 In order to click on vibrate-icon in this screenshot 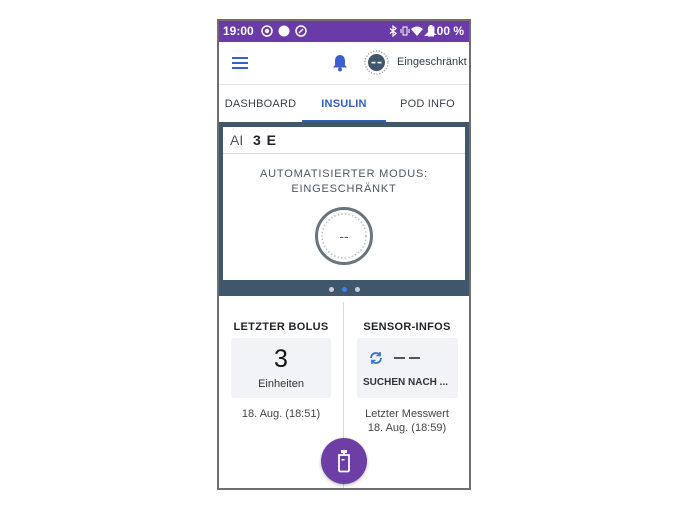, I will do `click(405, 31)`.